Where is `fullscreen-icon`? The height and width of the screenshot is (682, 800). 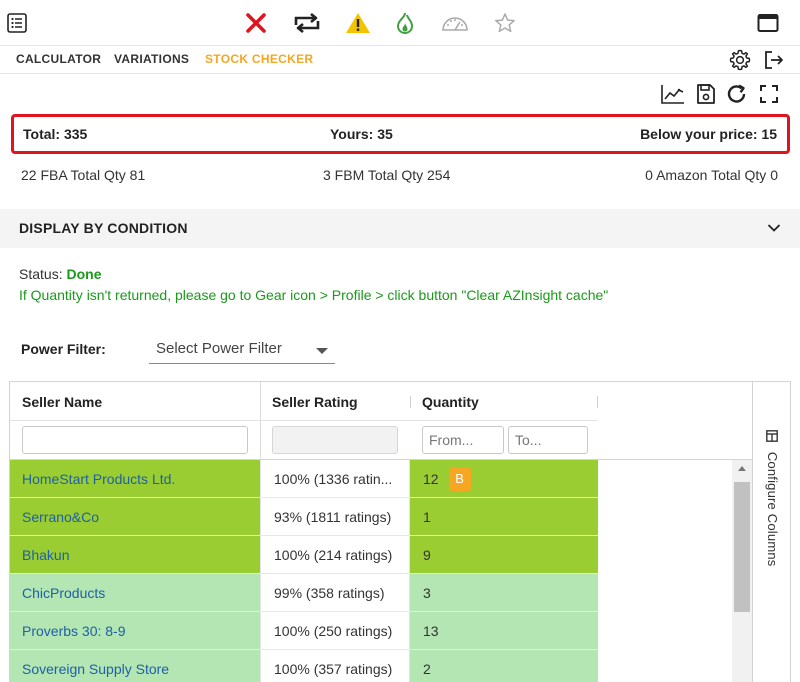
fullscreen-icon is located at coordinates (769, 94).